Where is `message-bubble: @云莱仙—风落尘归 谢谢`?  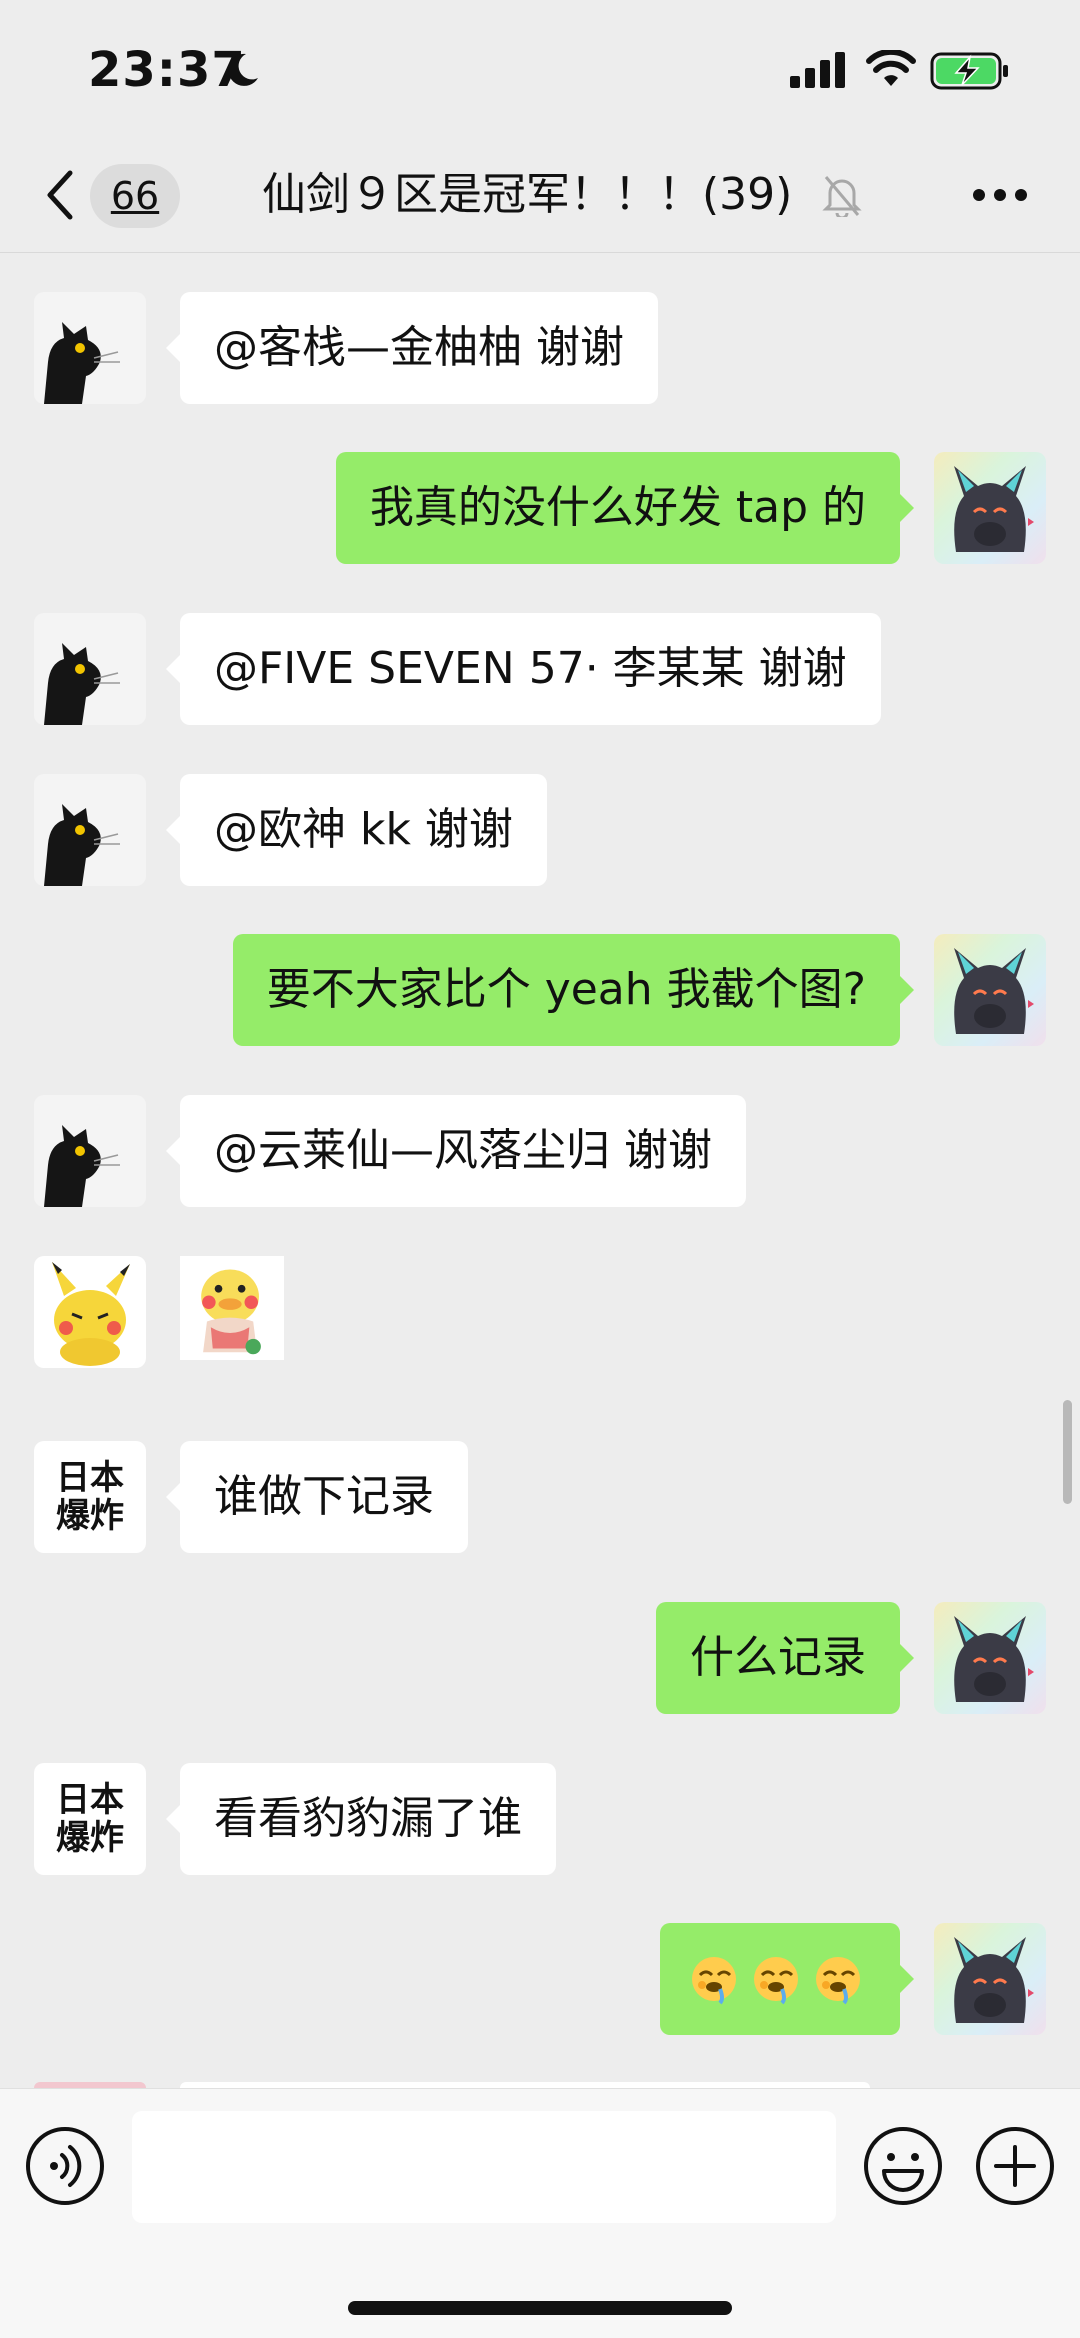
message-bubble: @云莱仙—风落尘归 谢谢 is located at coordinates (456, 1151).